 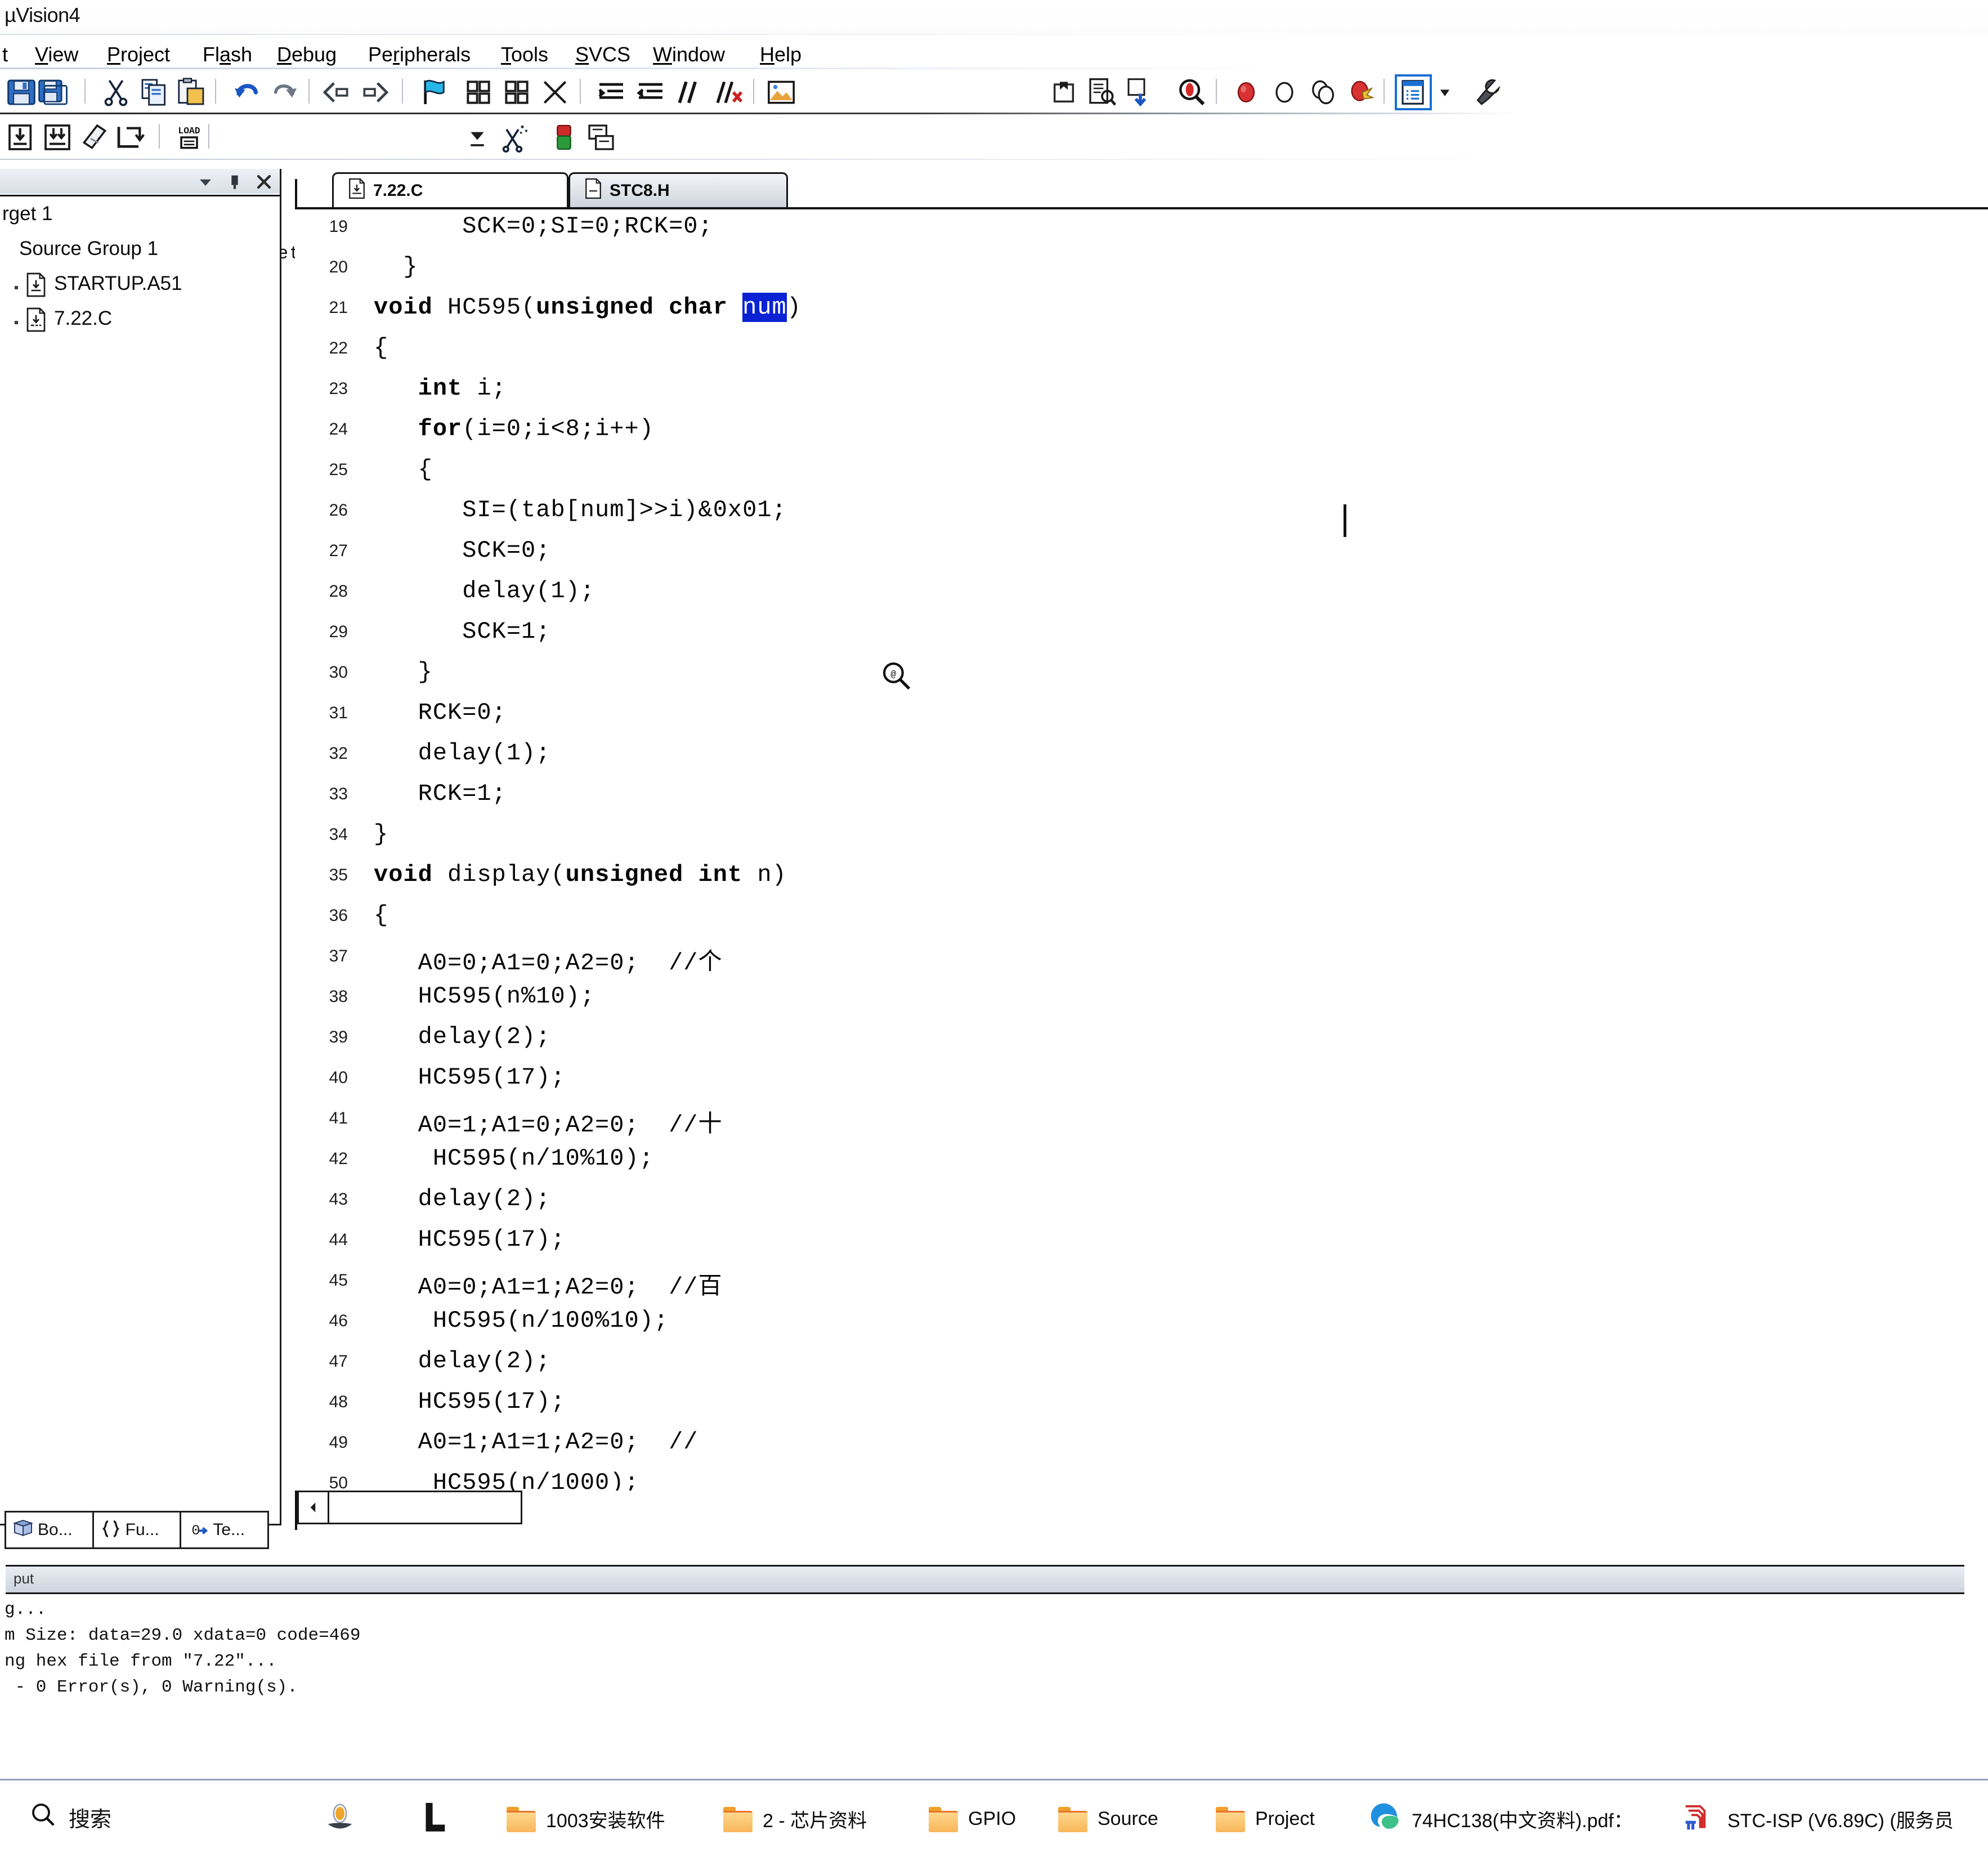 What do you see at coordinates (1102, 92) in the screenshot?
I see `find-in-files-icon` at bounding box center [1102, 92].